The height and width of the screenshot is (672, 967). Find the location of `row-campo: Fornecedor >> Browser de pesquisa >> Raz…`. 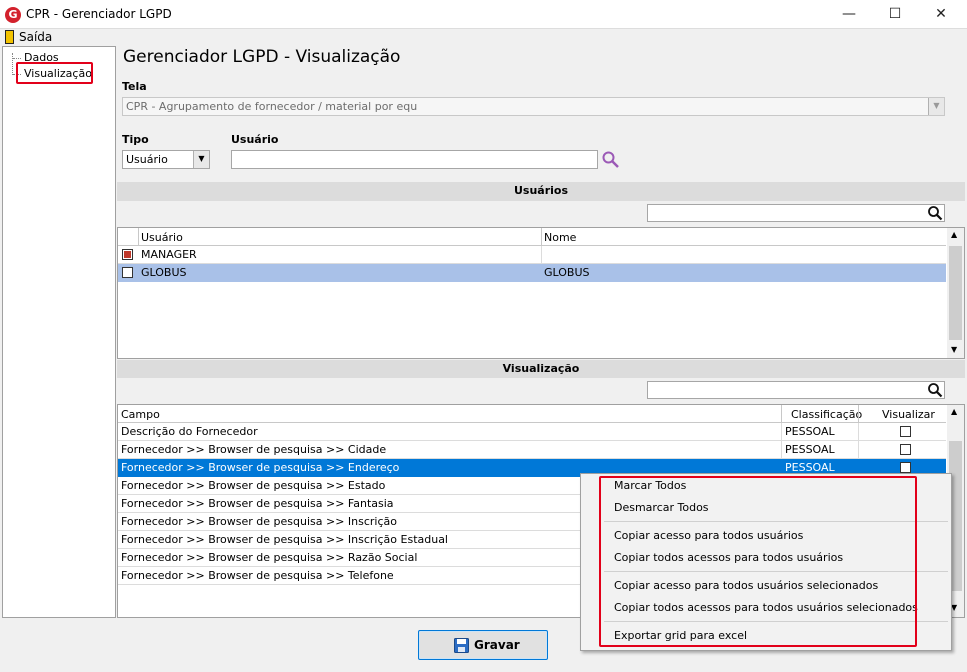

row-campo: Fornecedor >> Browser de pesquisa >> Raz… is located at coordinates (269, 557).